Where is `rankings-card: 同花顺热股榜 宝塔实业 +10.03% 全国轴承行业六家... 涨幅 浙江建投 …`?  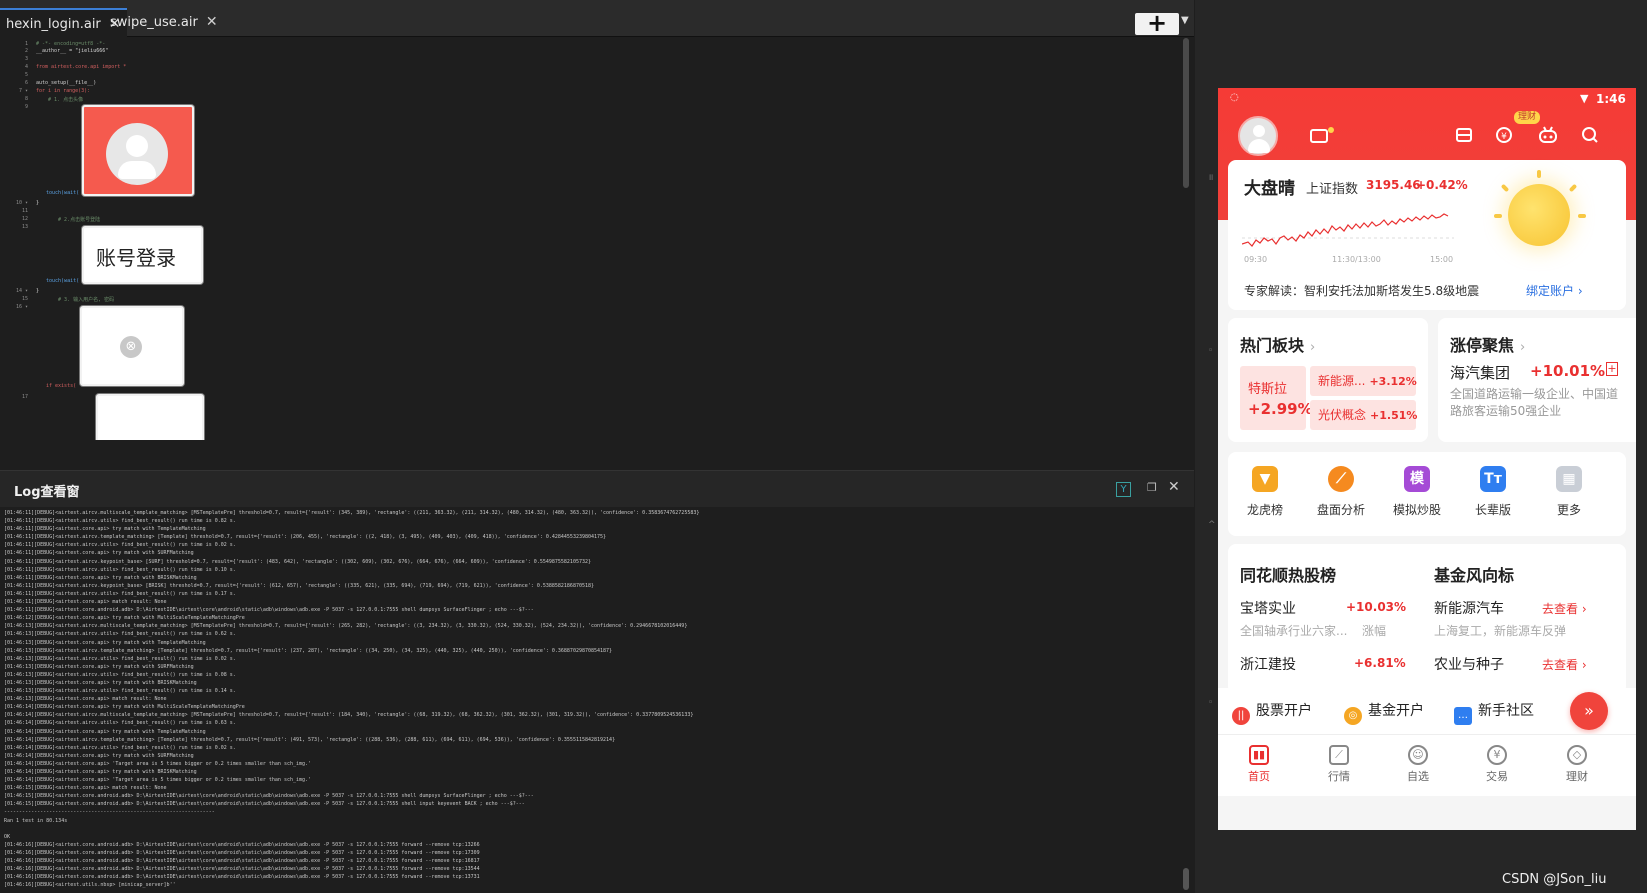
rankings-card: 同花顺热股榜 宝塔实业 +10.03% 全国轴承行业六家... 涨幅 浙江建投 … is located at coordinates (1427, 619).